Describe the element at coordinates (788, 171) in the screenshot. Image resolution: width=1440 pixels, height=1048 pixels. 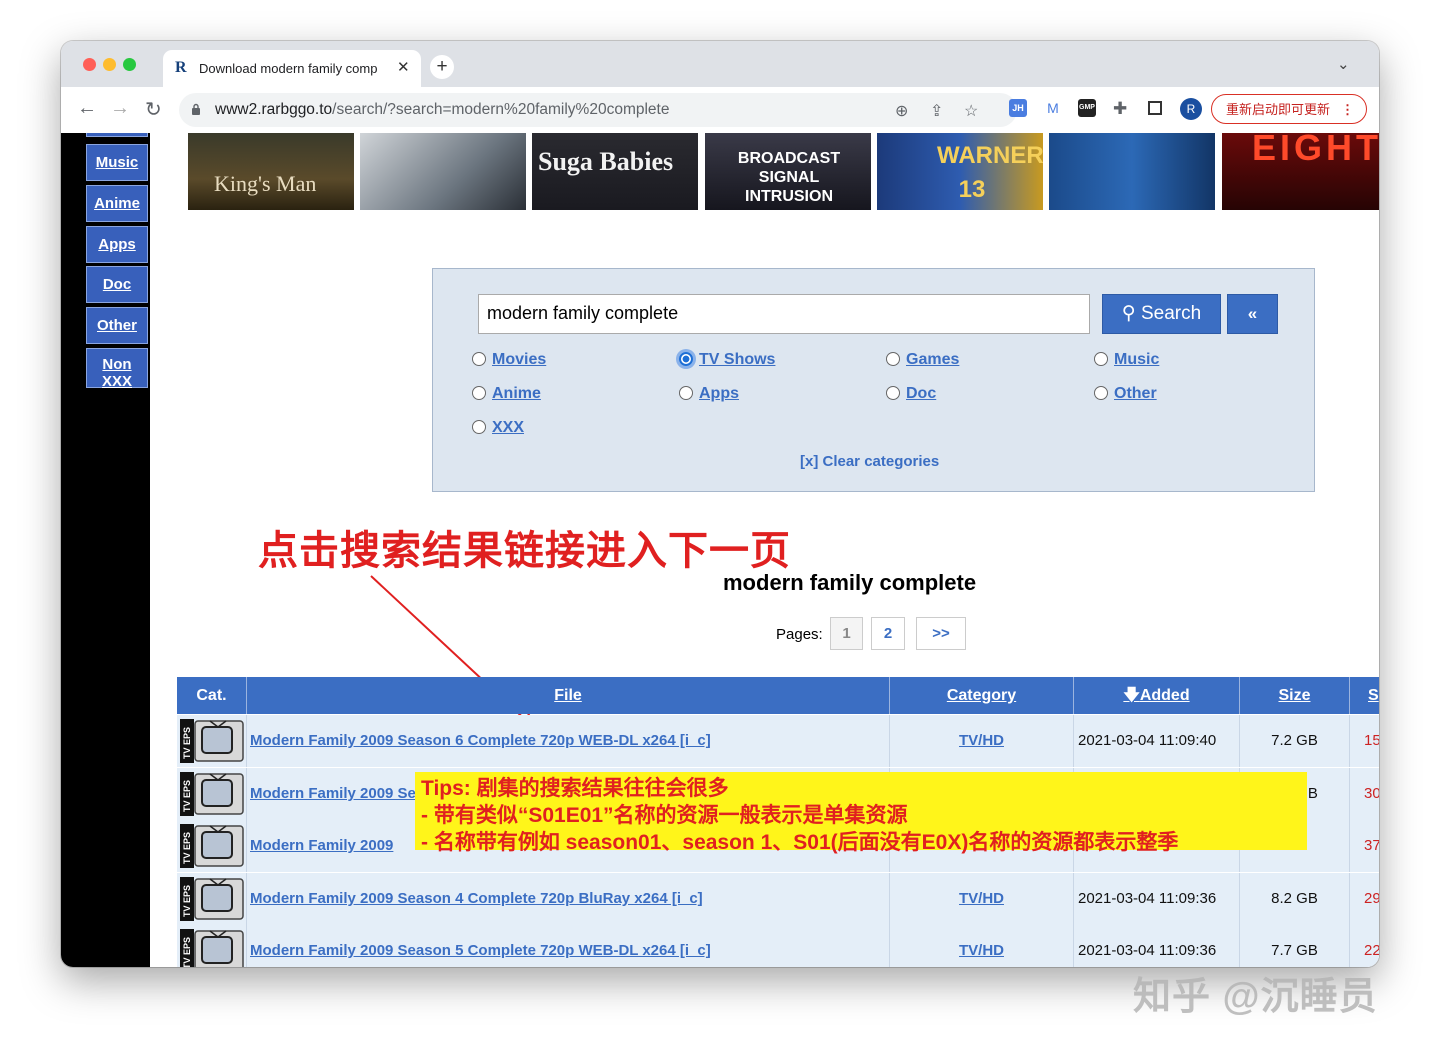
I see `banner-thumb: BROADCAST SIGNAL INTRUSION` at that location.